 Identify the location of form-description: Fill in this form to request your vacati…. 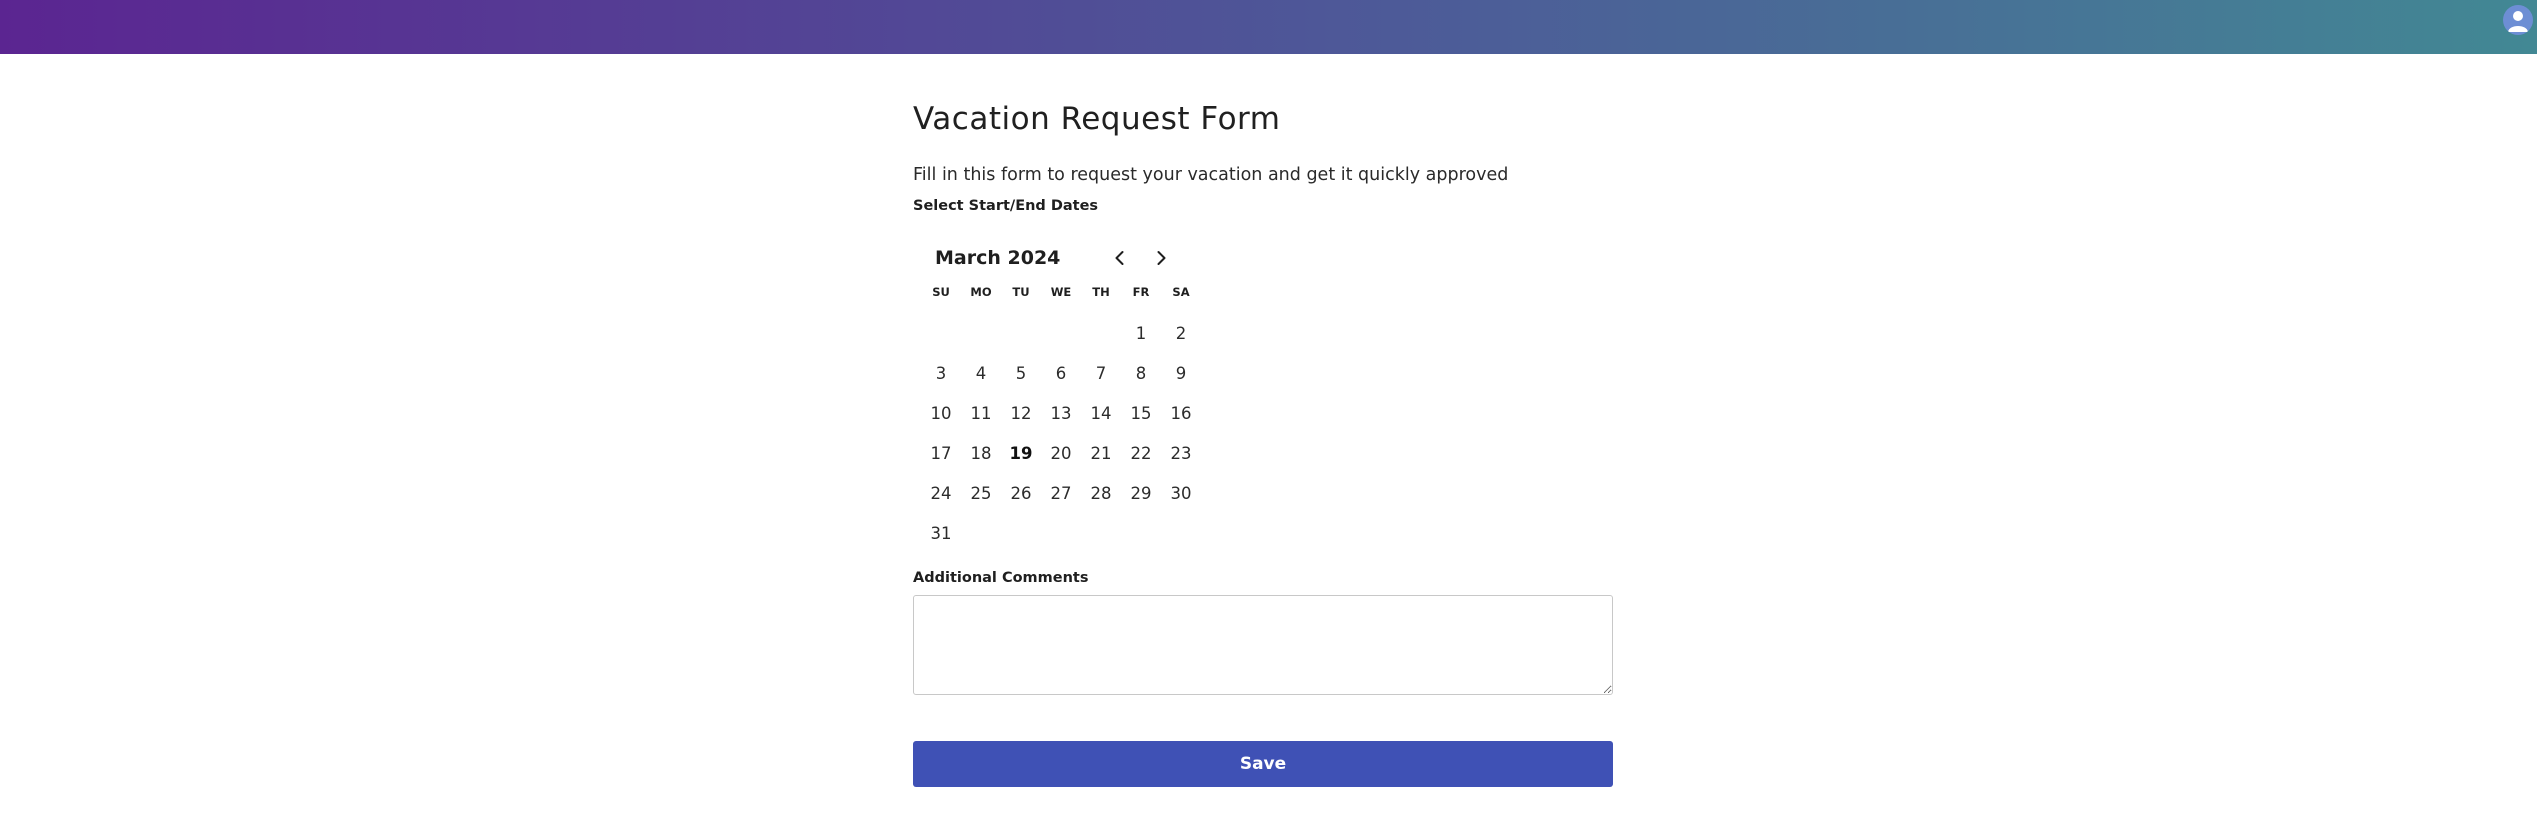
(1211, 175).